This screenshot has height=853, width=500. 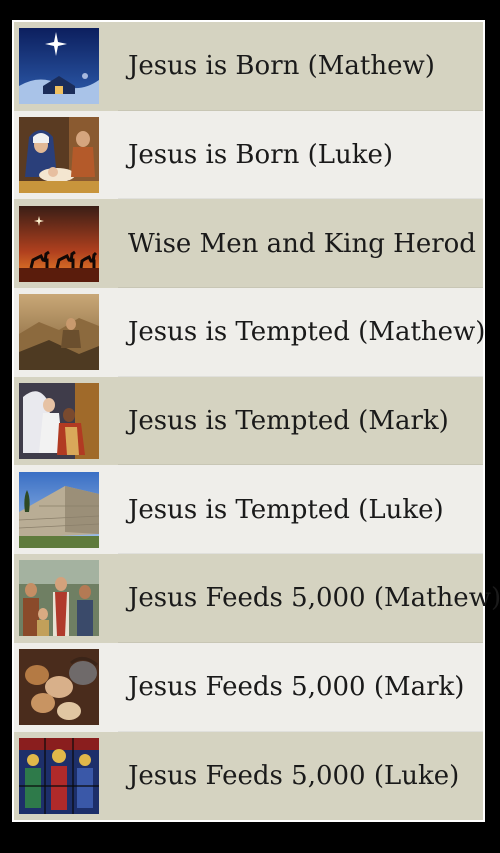 What do you see at coordinates (59, 421) in the screenshot?
I see `angel-comfort-icon` at bounding box center [59, 421].